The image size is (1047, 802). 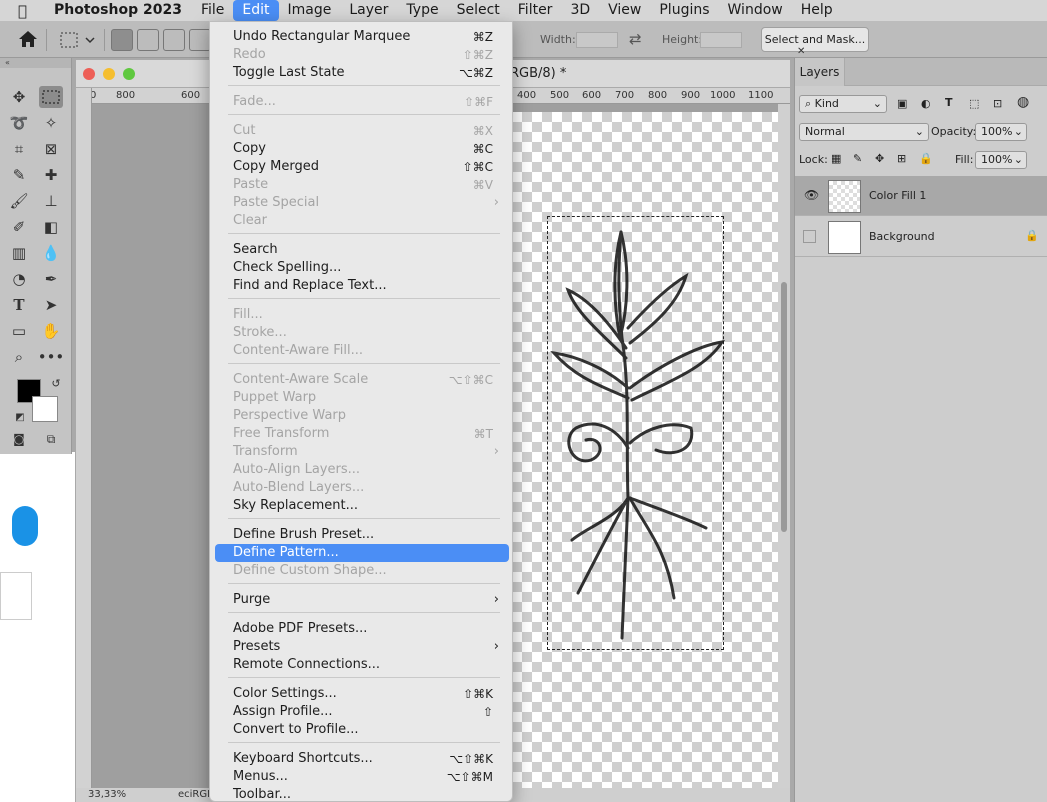 I want to click on rectangle-tool-icon: ▭, so click(x=19, y=331).